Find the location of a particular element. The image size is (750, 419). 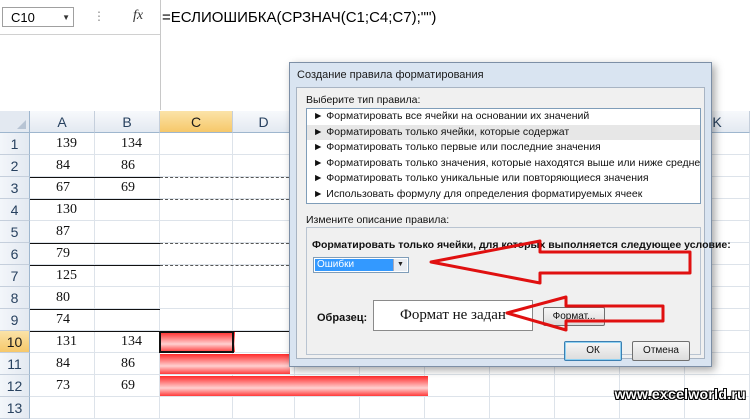

cell-b6 is located at coordinates (127, 254).